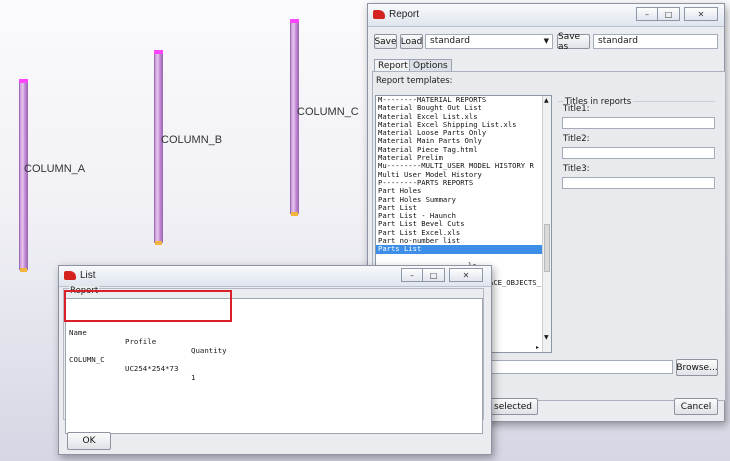 This screenshot has height=461, width=730. What do you see at coordinates (638, 183) in the screenshot?
I see `title3-field` at bounding box center [638, 183].